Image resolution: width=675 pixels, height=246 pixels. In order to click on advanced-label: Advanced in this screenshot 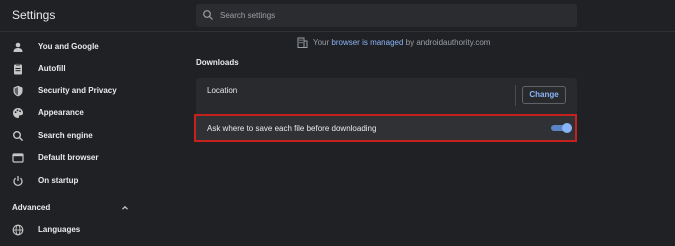, I will do `click(31, 207)`.